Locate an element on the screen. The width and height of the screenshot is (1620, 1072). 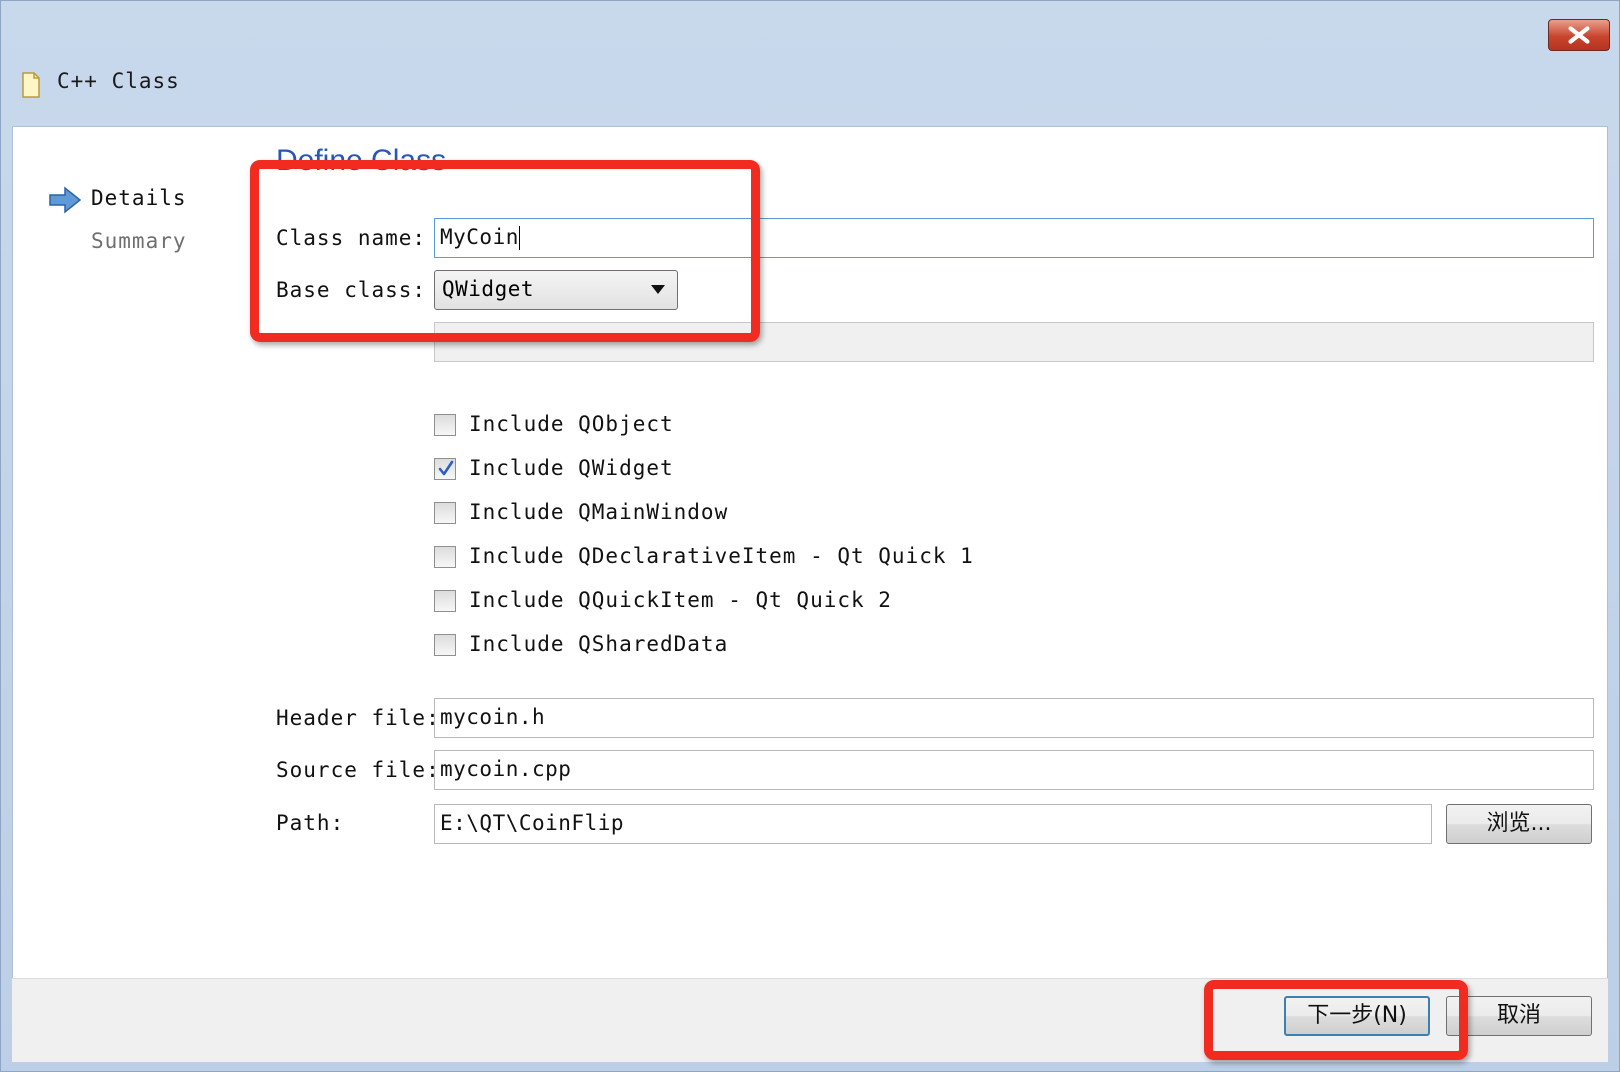
checkbox-include-qobject: Include QObject is located at coordinates (734, 427).